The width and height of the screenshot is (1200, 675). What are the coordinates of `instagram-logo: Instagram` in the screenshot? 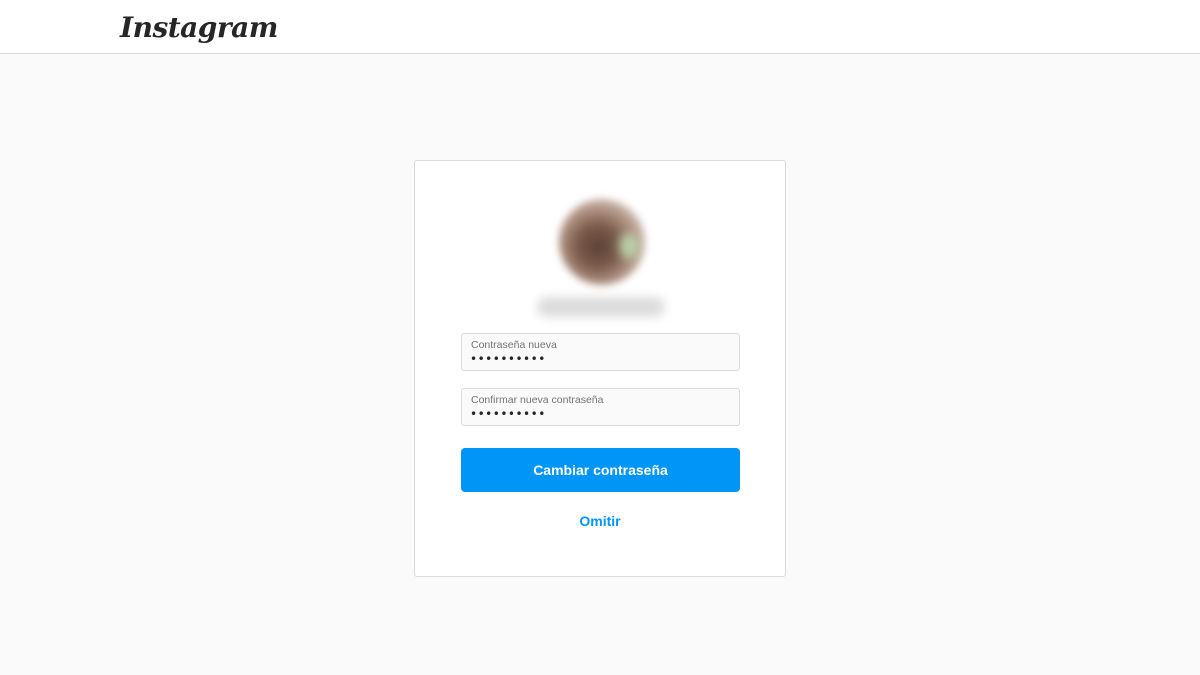 It's located at (199, 28).